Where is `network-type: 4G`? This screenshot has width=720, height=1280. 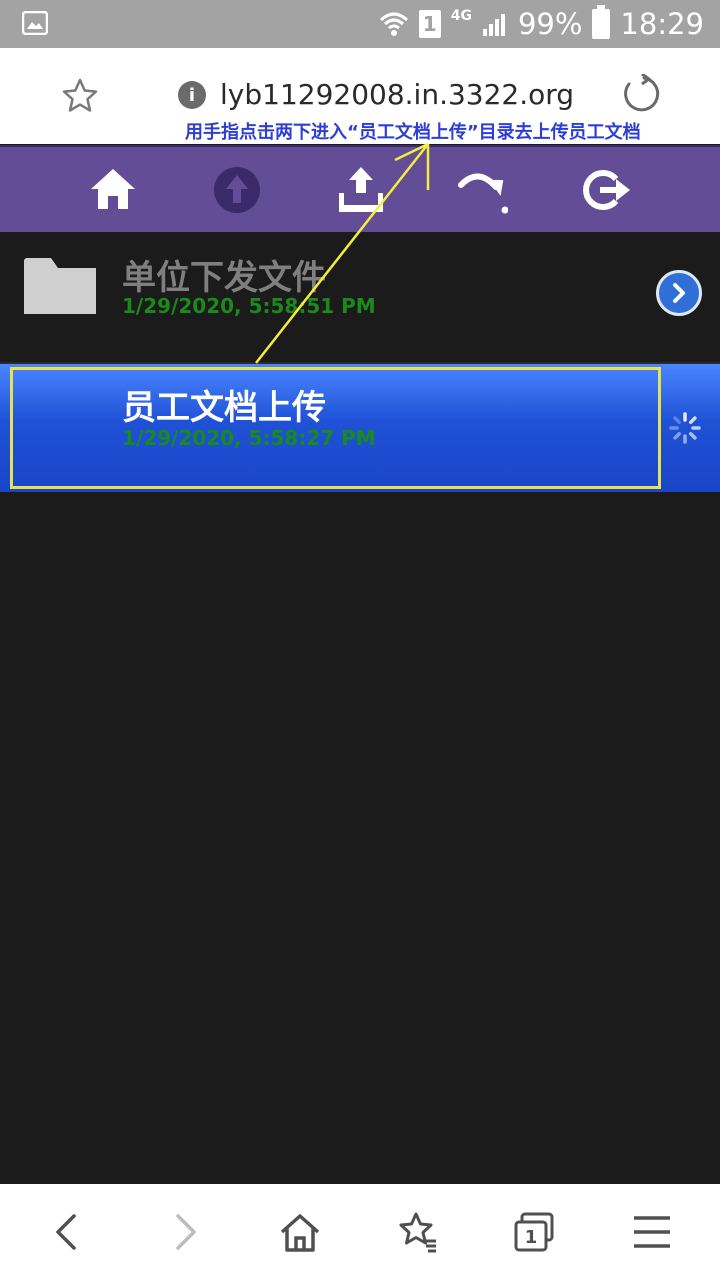
network-type: 4G is located at coordinates (461, 16).